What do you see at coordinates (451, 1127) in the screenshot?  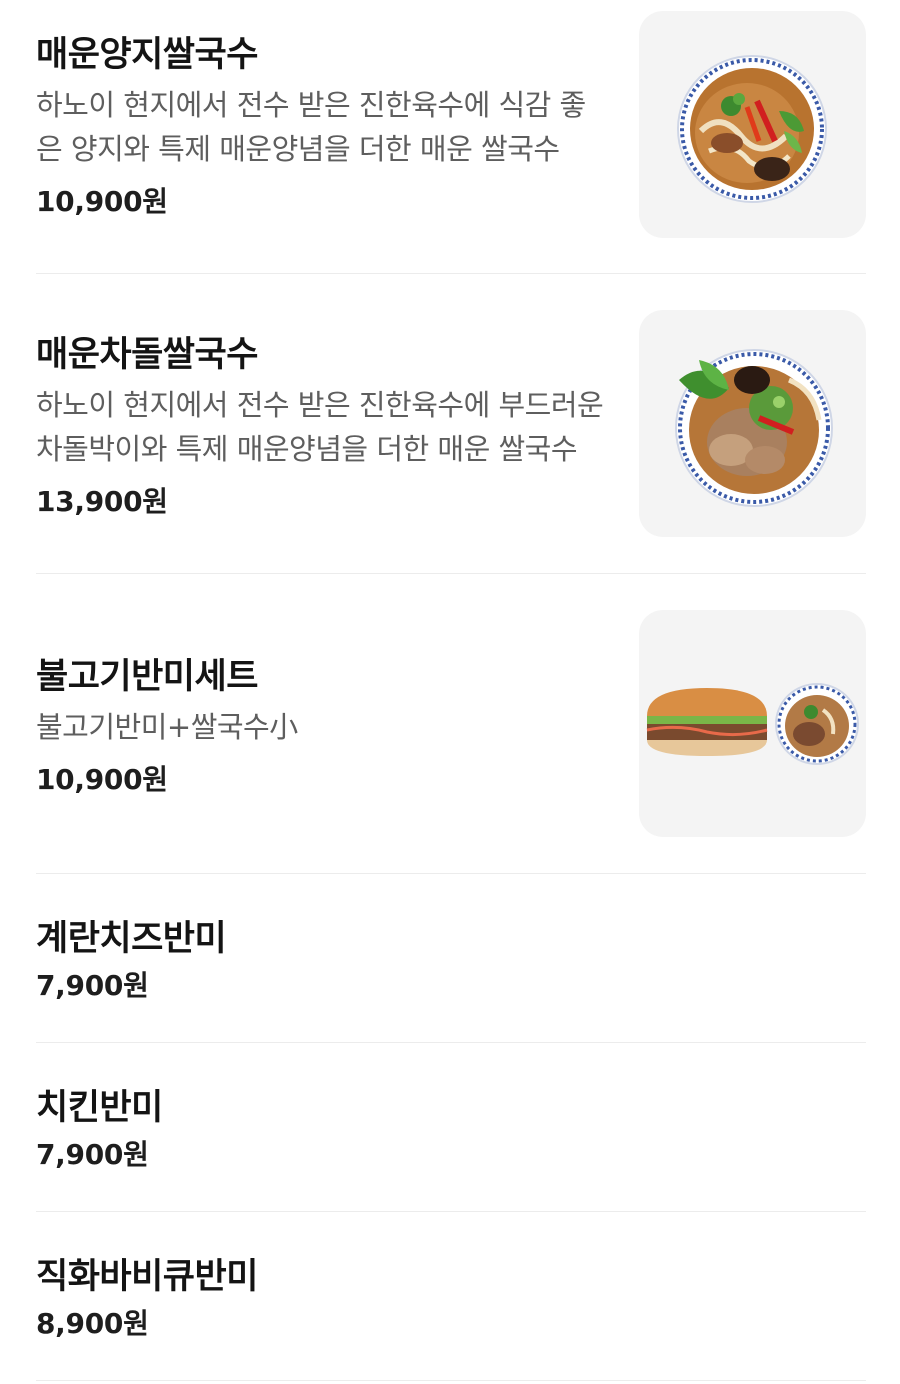 I see `menu-item-chicken-banhmi: 치킨반미 7,900원` at bounding box center [451, 1127].